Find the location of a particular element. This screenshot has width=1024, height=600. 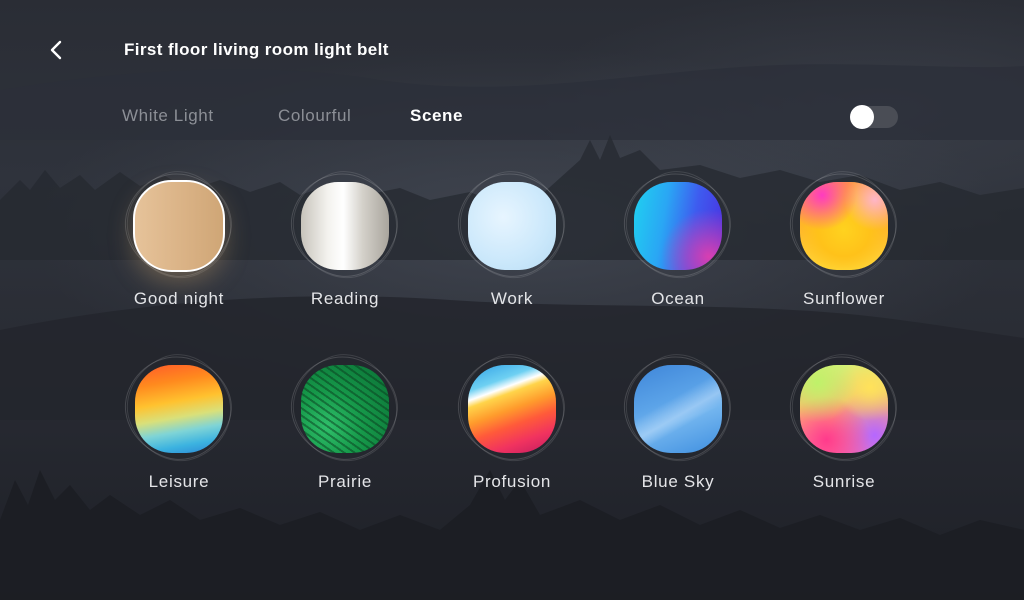

sunflower-swatch is located at coordinates (844, 226).